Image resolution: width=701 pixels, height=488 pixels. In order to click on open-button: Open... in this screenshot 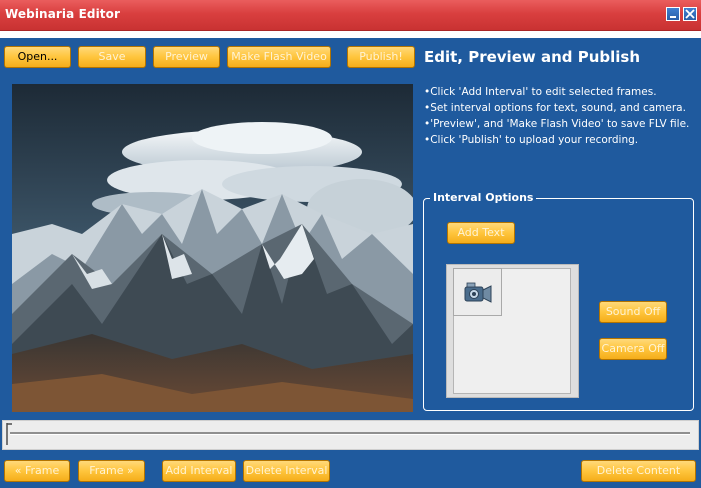, I will do `click(37, 57)`.